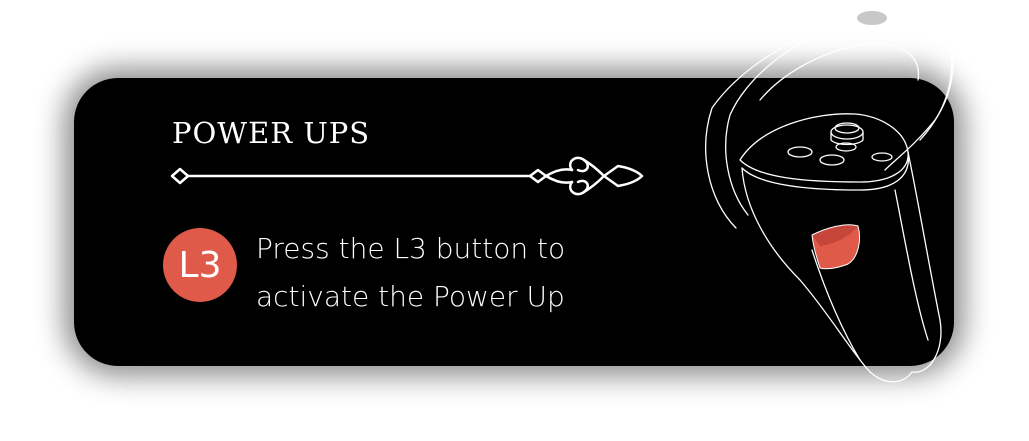  Describe the element at coordinates (411, 248) in the screenshot. I see `instruction-line-1: Press the L3 button to` at that location.